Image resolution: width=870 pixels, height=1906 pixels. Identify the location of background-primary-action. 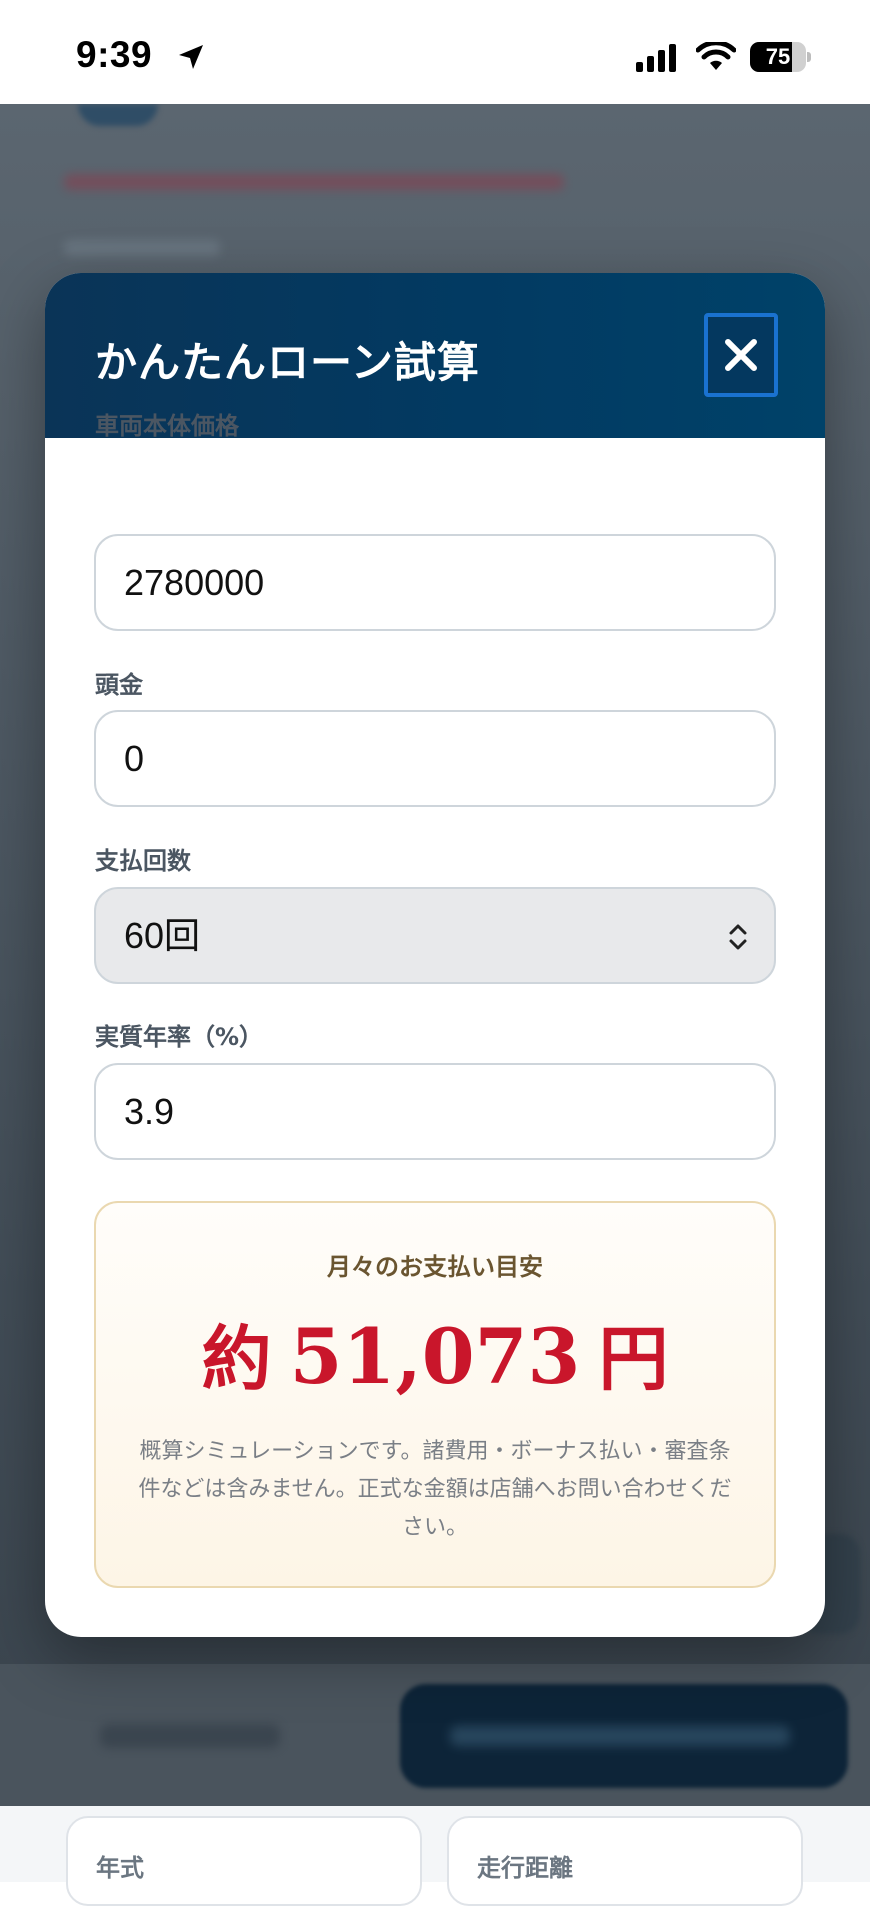
(624, 1736).